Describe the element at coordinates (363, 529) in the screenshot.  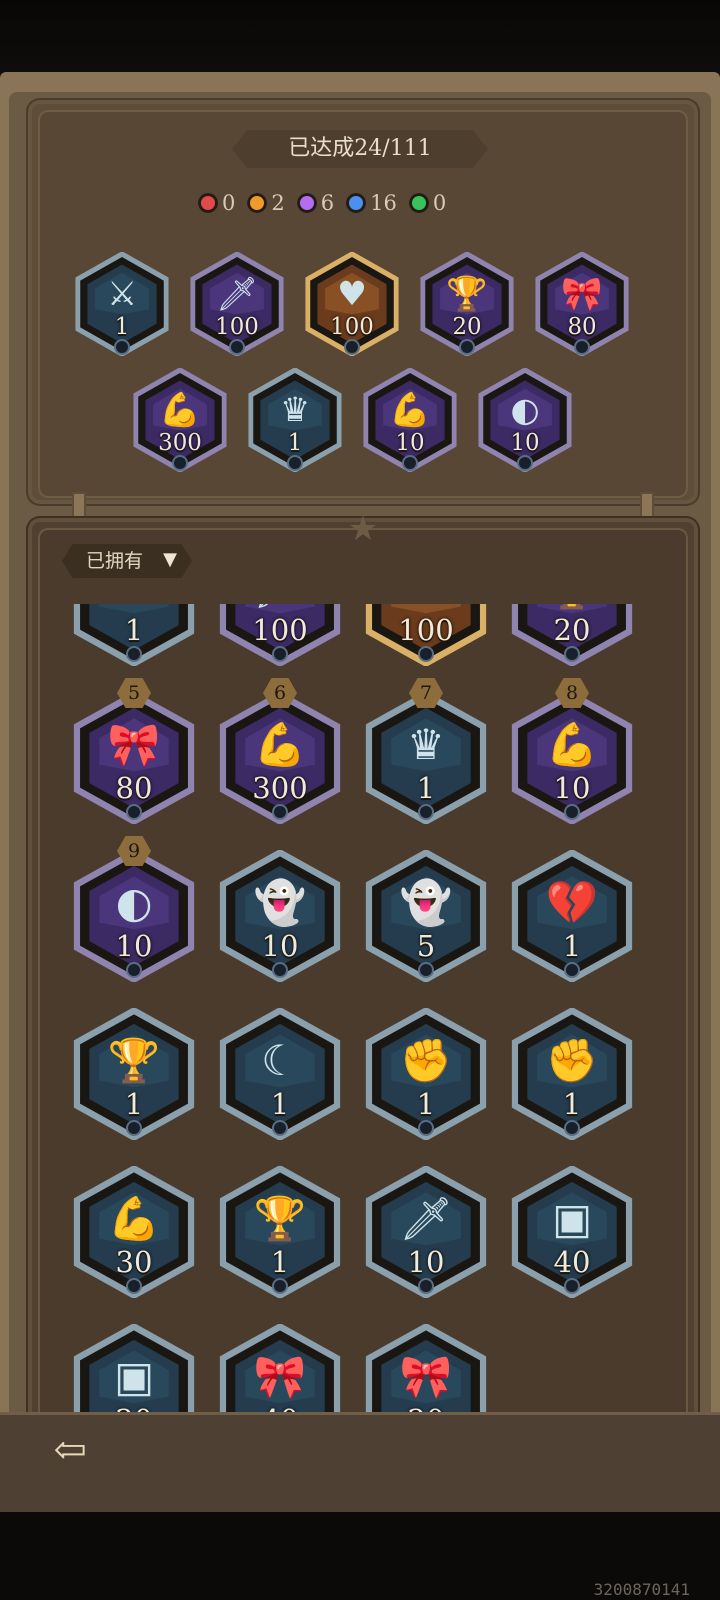
I see `star-ornament-icon: ★` at that location.